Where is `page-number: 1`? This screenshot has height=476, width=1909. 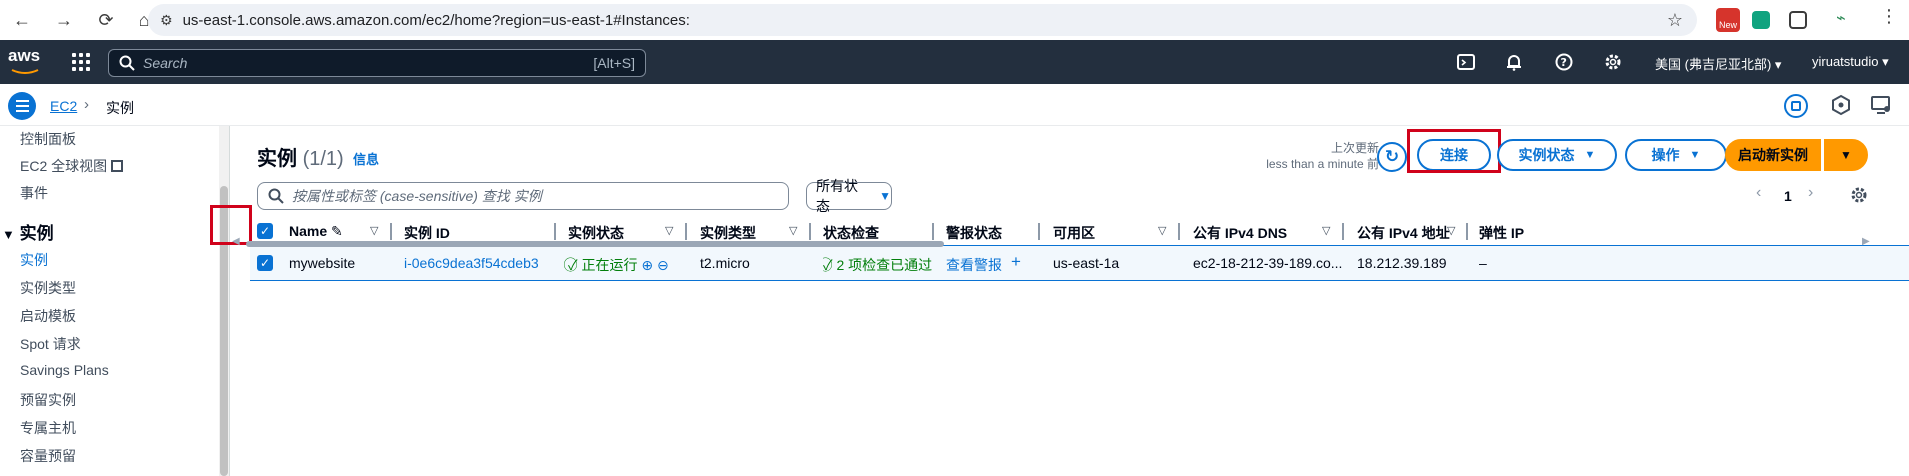
page-number: 1 is located at coordinates (1788, 196).